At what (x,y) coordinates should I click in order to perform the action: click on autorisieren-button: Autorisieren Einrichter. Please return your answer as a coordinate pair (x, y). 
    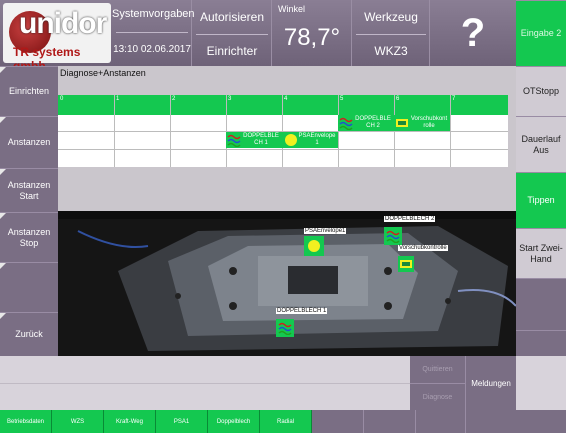
    Looking at the image, I should click on (232, 33).